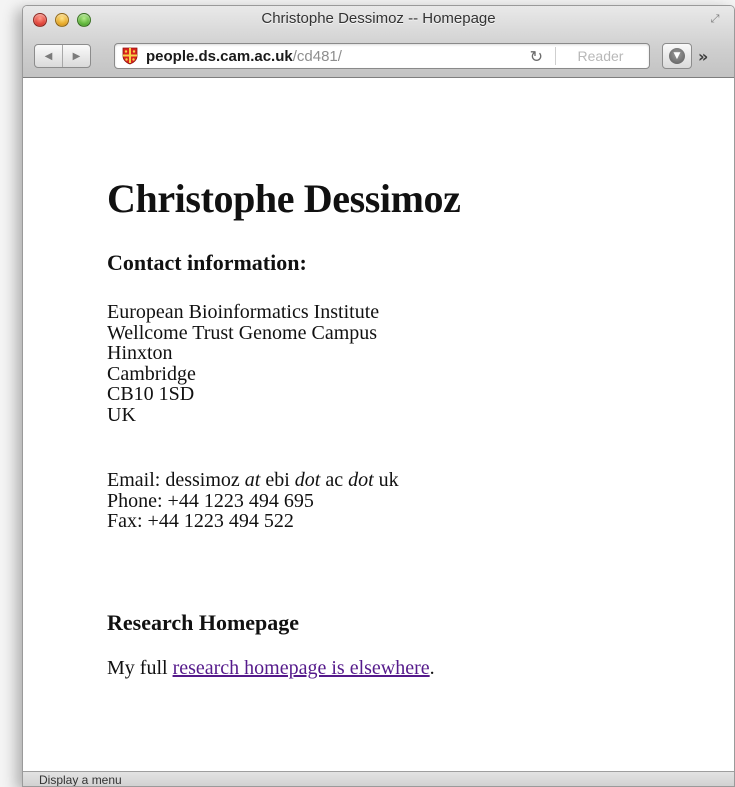 Image resolution: width=735 pixels, height=787 pixels. Describe the element at coordinates (703, 56) in the screenshot. I see `toolbar-overflow-button: »` at that location.